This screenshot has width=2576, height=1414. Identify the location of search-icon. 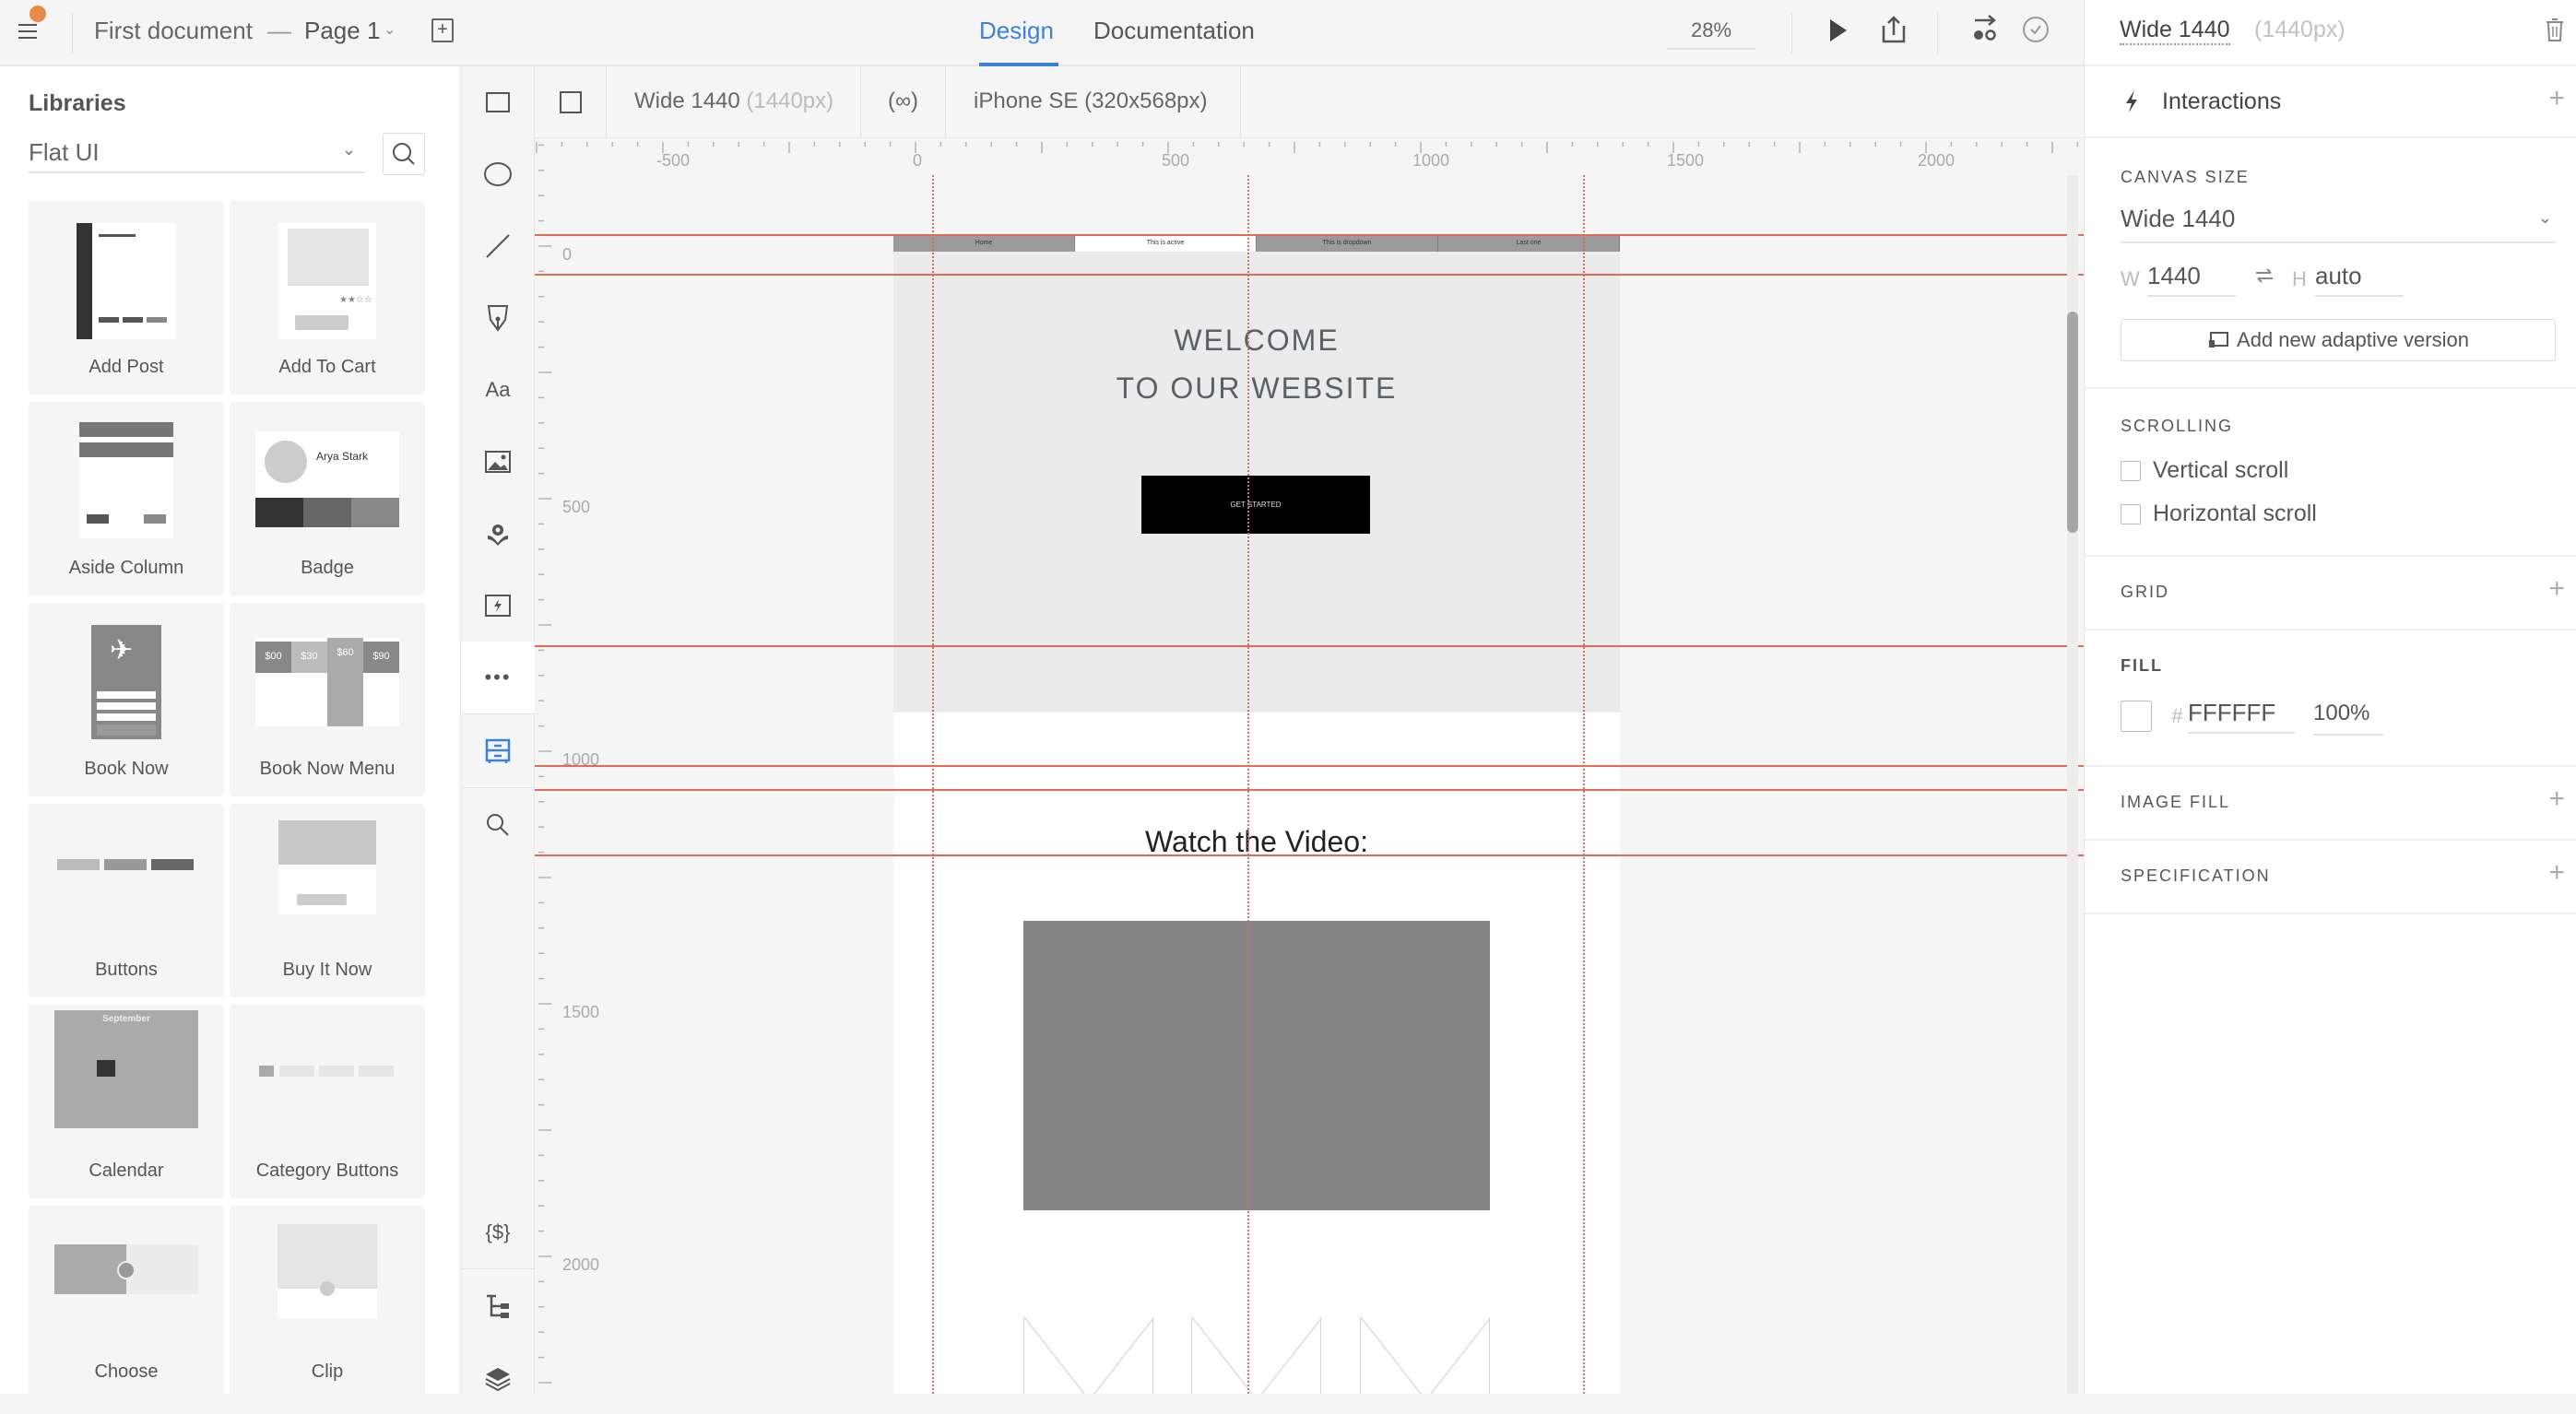
(498, 825).